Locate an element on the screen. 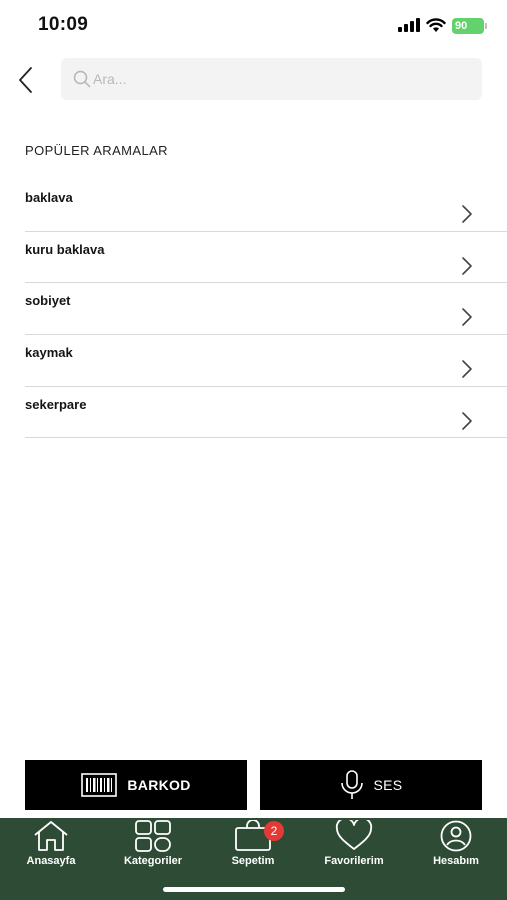 This screenshot has width=507, height=900. tab-label: Kategoriler is located at coordinates (153, 861).